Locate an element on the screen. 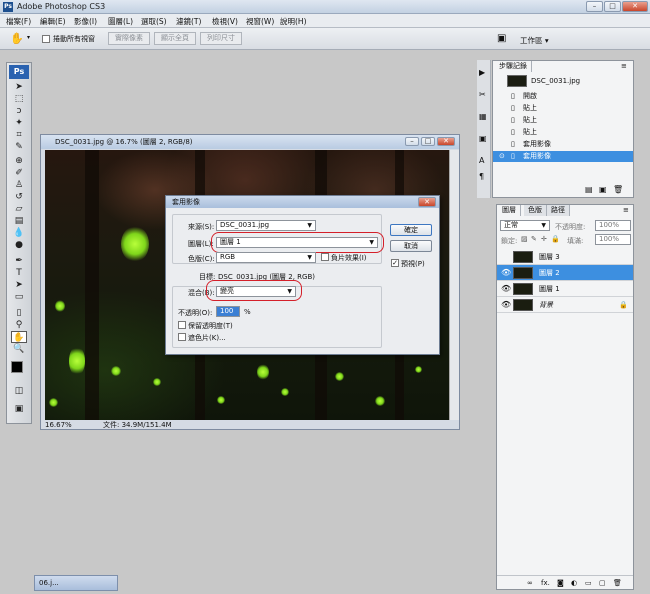 The image size is (650, 594). menu-window: 視窗(W) is located at coordinates (260, 21).